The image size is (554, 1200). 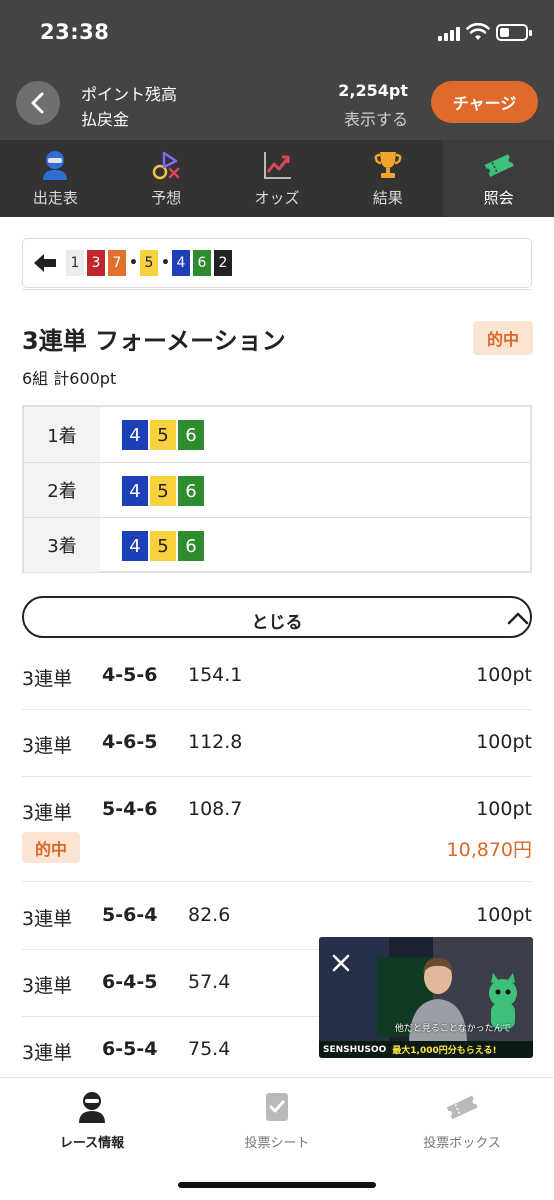 I want to click on combo-number-box: 6, so click(x=202, y=263).